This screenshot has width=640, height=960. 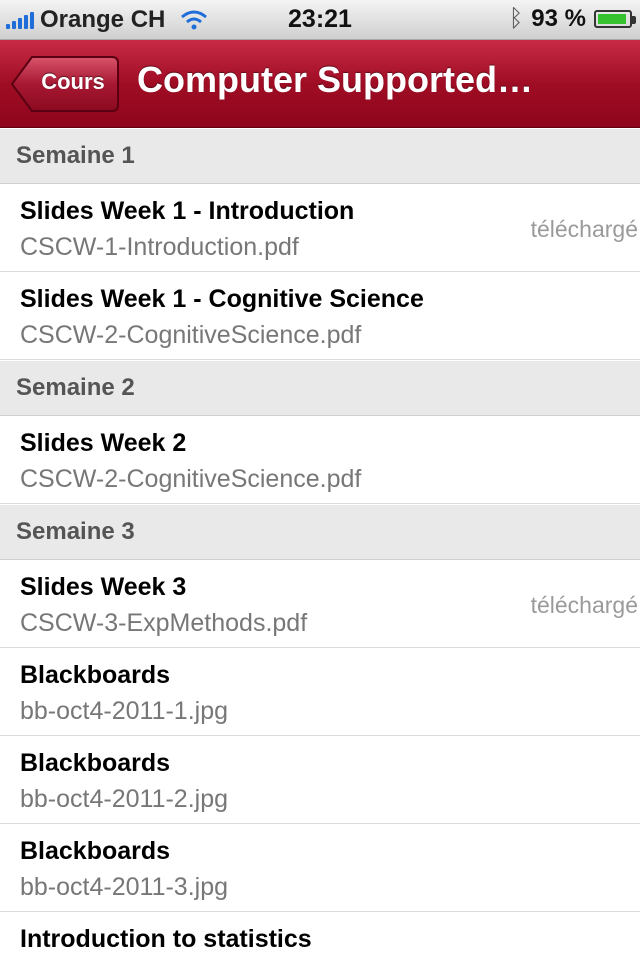 I want to click on section-header-semaine-1: Semaine 1, so click(x=320, y=156).